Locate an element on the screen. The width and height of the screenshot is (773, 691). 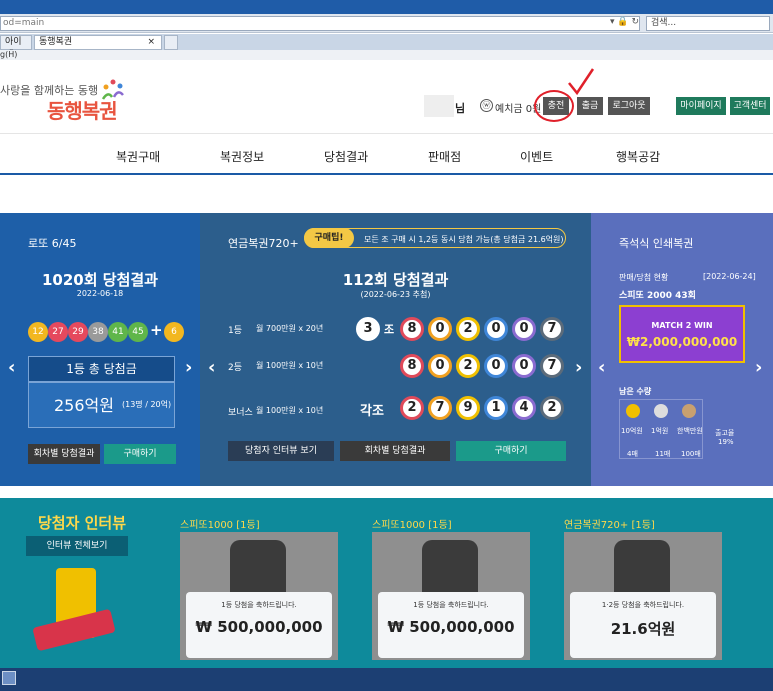
interview-title: 당첨자 인터뷰 is located at coordinates (82, 523).